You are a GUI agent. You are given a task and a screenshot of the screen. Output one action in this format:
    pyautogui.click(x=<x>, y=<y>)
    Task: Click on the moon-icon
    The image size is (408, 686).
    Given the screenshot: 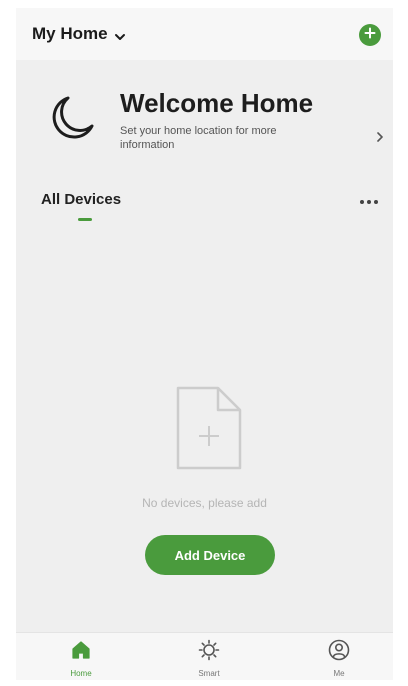 What is the action you would take?
    pyautogui.click(x=72, y=118)
    